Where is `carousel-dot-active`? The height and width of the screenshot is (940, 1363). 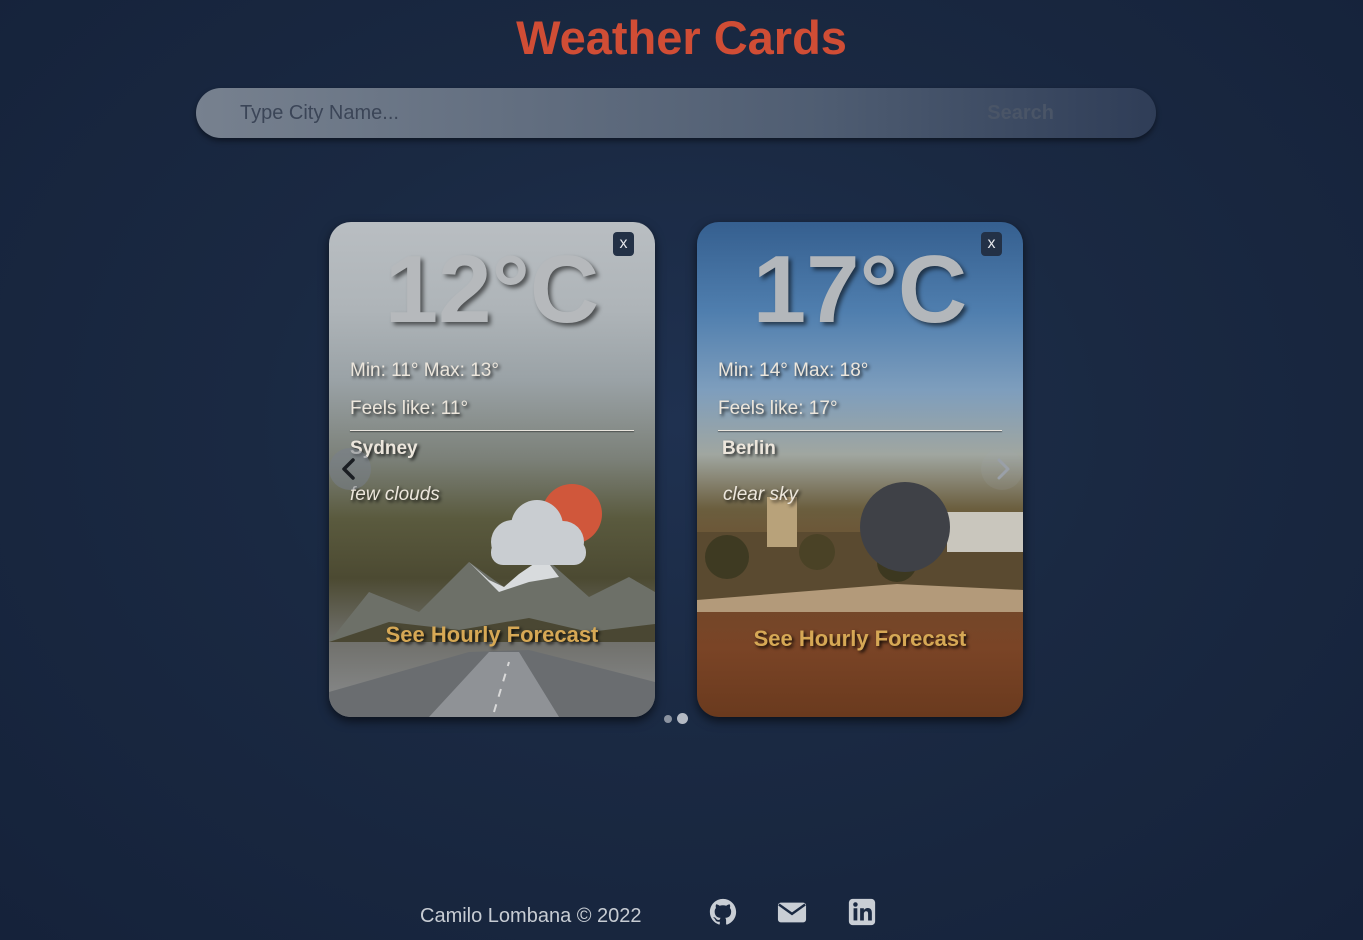 carousel-dot-active is located at coordinates (682, 718).